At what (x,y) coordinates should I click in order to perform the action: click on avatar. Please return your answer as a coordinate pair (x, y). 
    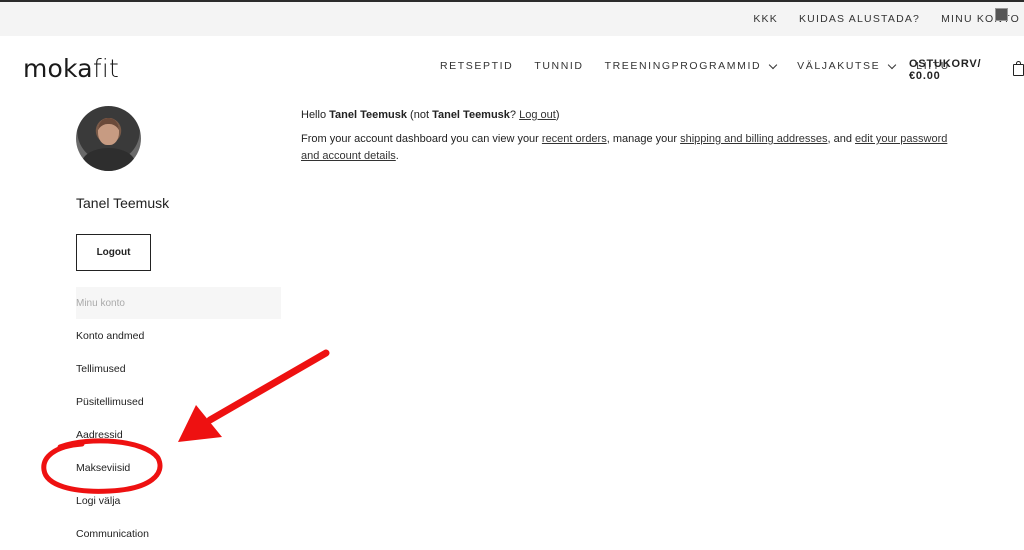
    Looking at the image, I should click on (108, 138).